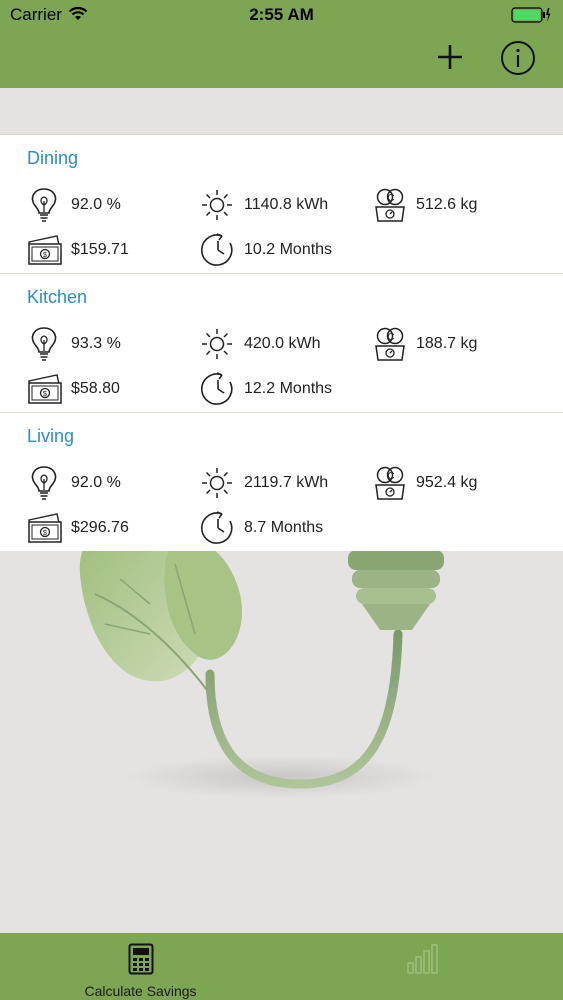  What do you see at coordinates (51, 436) in the screenshot?
I see `room-title: Living` at bounding box center [51, 436].